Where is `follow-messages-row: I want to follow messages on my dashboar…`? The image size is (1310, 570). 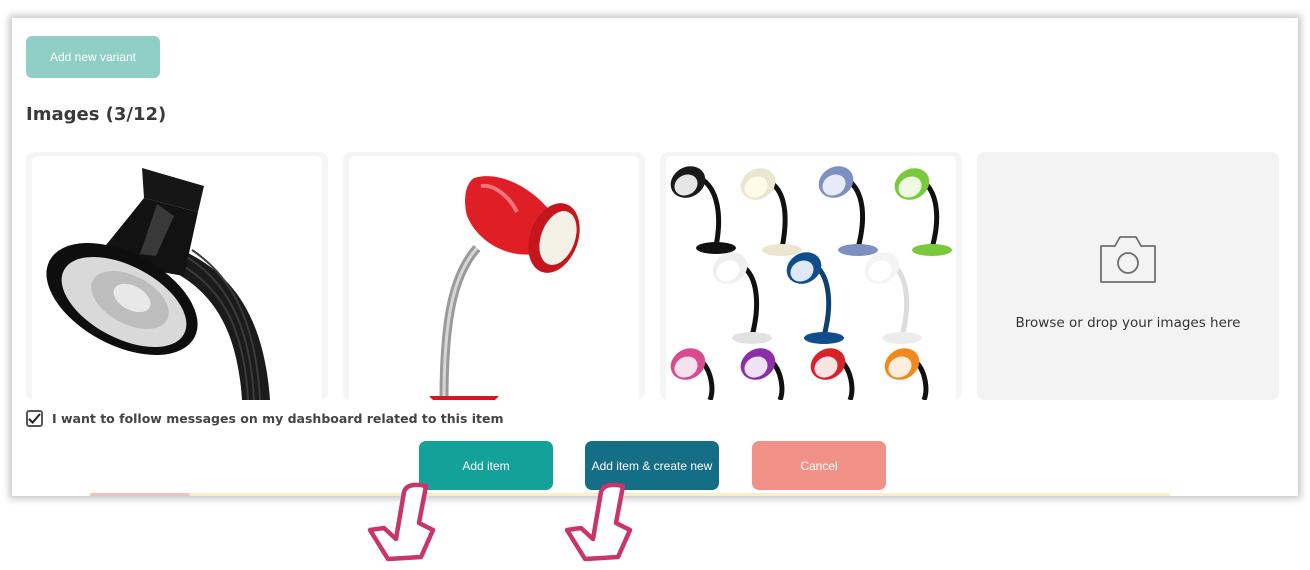 follow-messages-row: I want to follow messages on my dashboar… is located at coordinates (265, 418).